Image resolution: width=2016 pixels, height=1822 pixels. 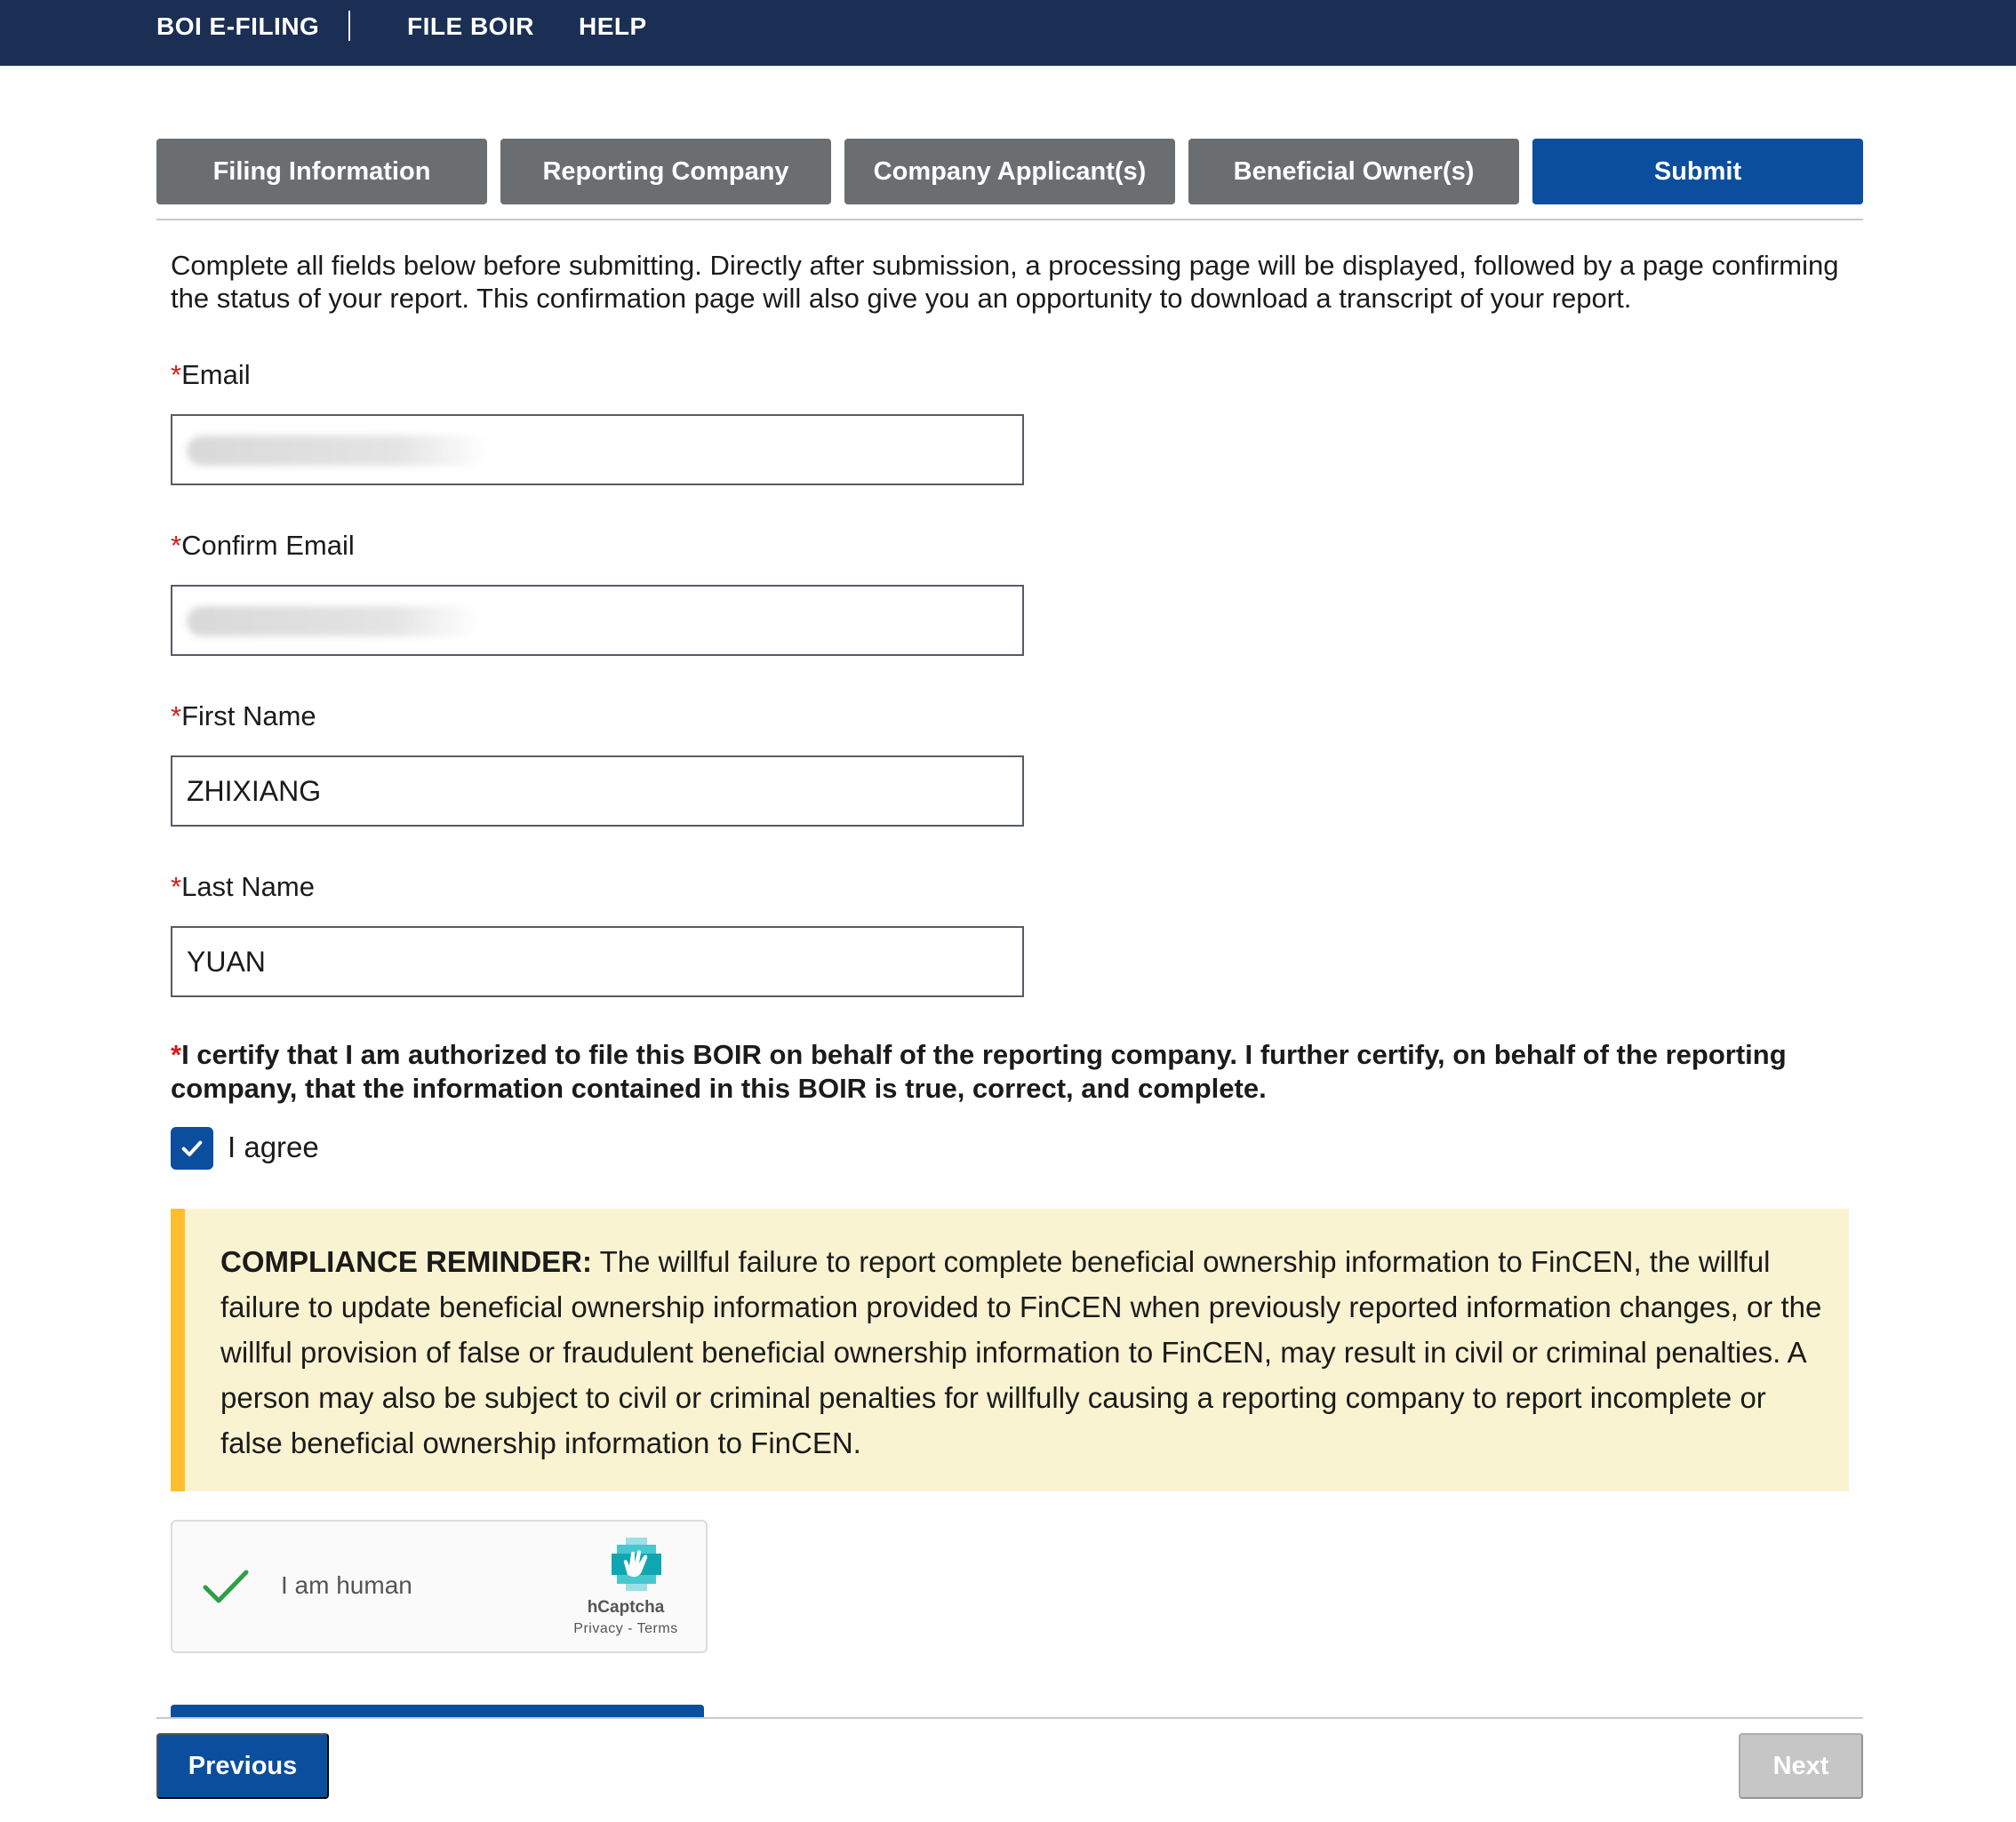 What do you see at coordinates (1353, 171) in the screenshot?
I see `step-beneficial-owners: Beneficial Owner(s)` at bounding box center [1353, 171].